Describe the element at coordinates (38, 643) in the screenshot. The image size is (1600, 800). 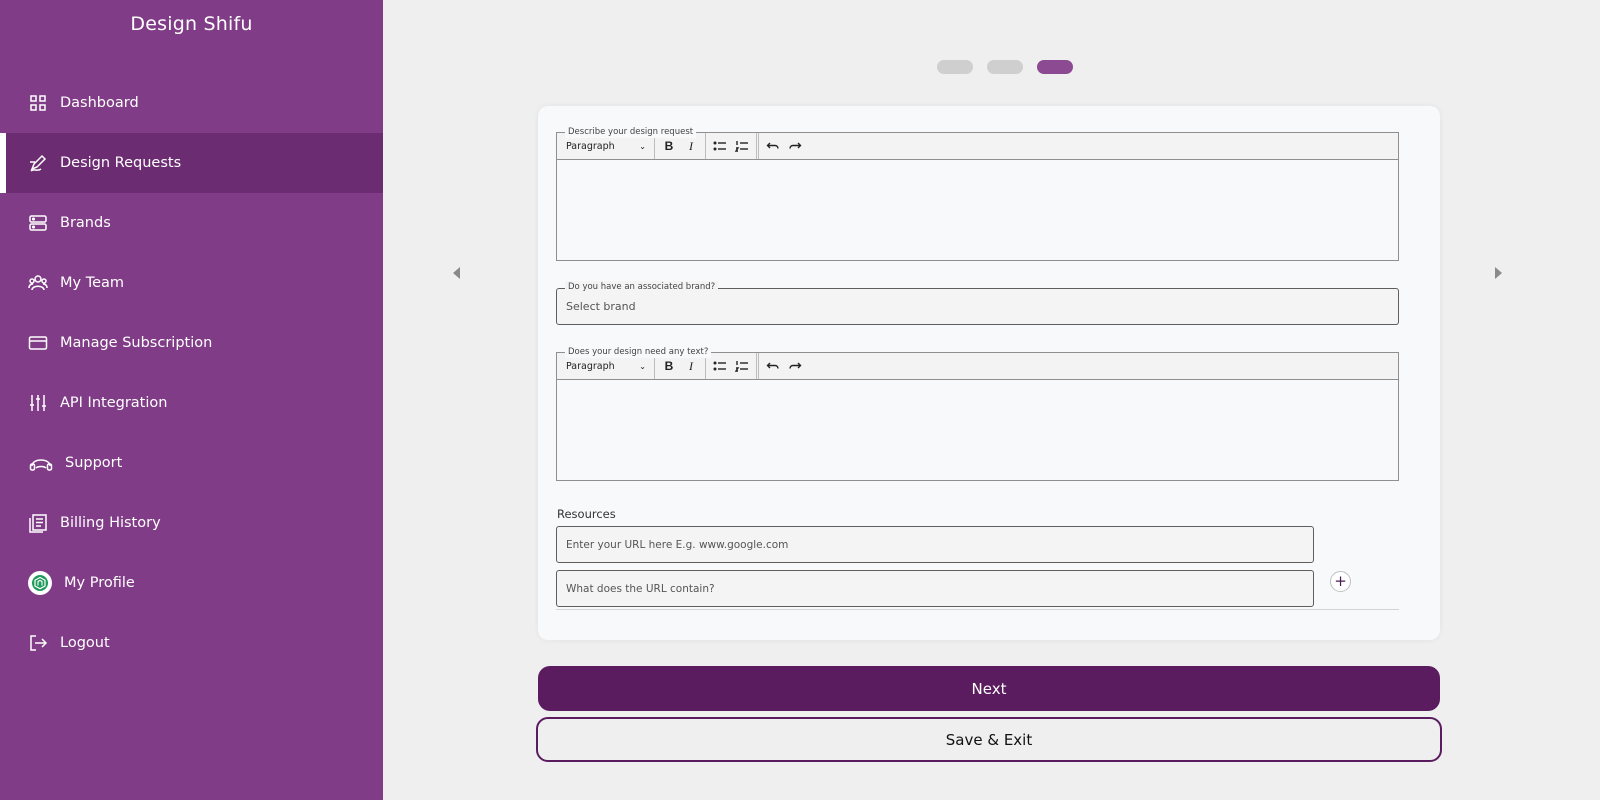
I see `logout-icon` at that location.